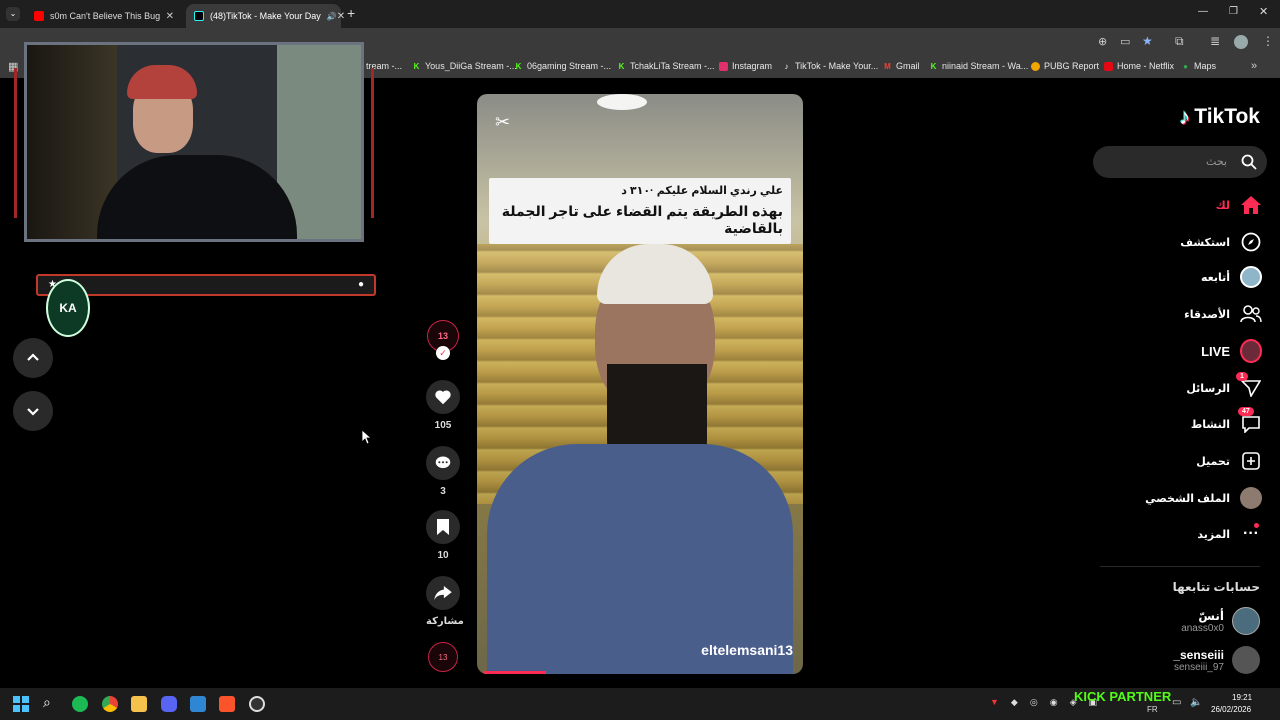 This screenshot has width=1280, height=720. Describe the element at coordinates (1065, 66) in the screenshot. I see `bookmark-item: PUBG Report` at that location.